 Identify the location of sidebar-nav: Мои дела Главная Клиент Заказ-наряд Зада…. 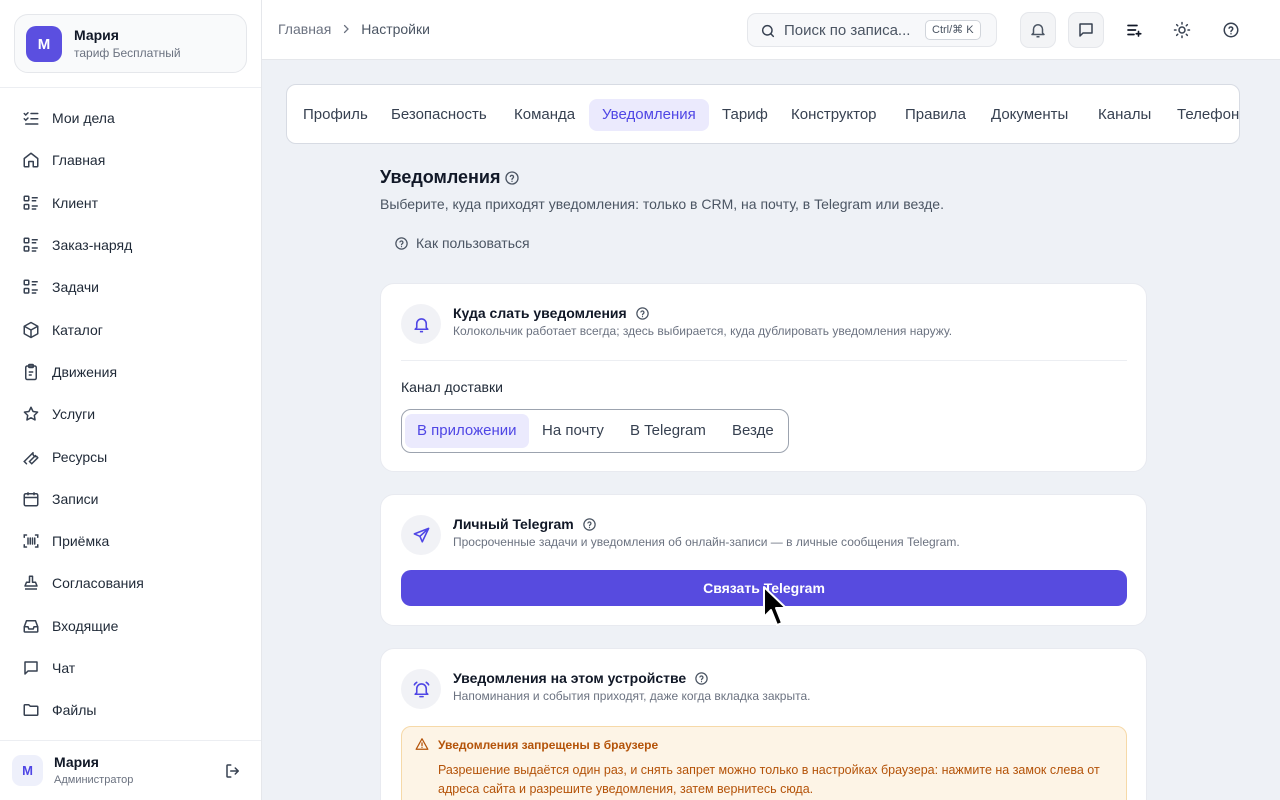
(131, 414).